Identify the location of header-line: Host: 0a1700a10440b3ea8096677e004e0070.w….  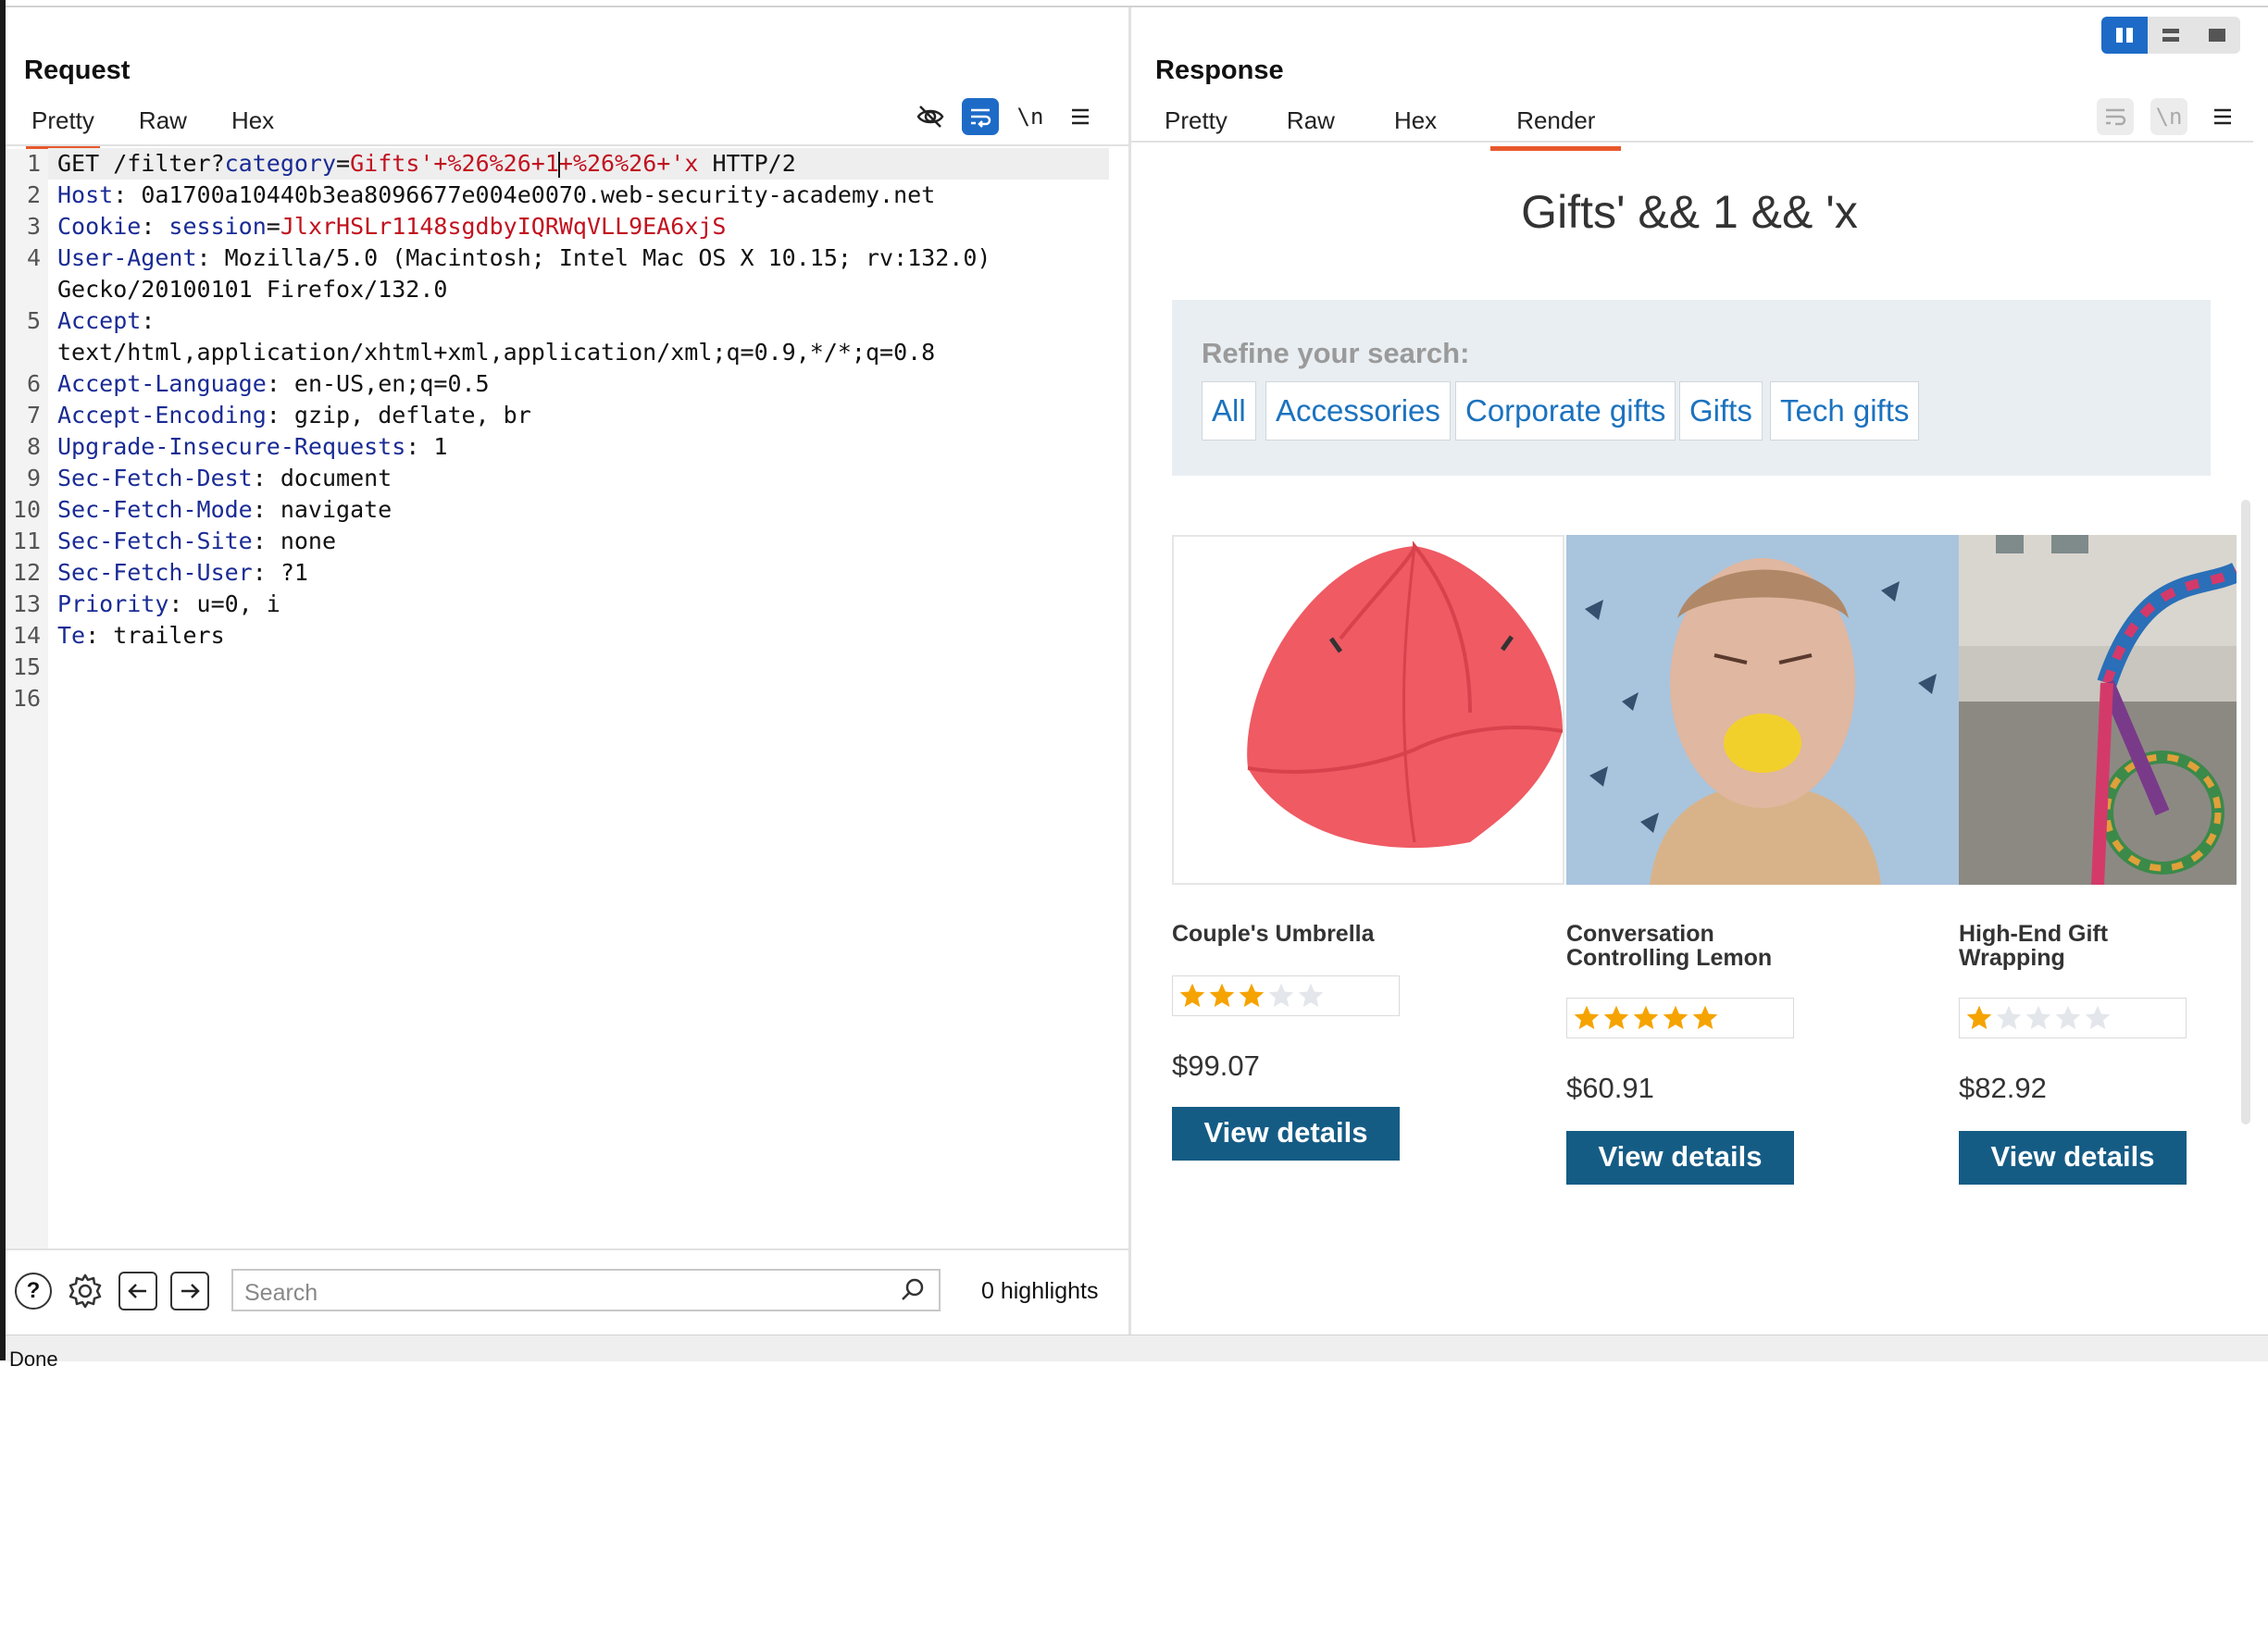
(496, 194).